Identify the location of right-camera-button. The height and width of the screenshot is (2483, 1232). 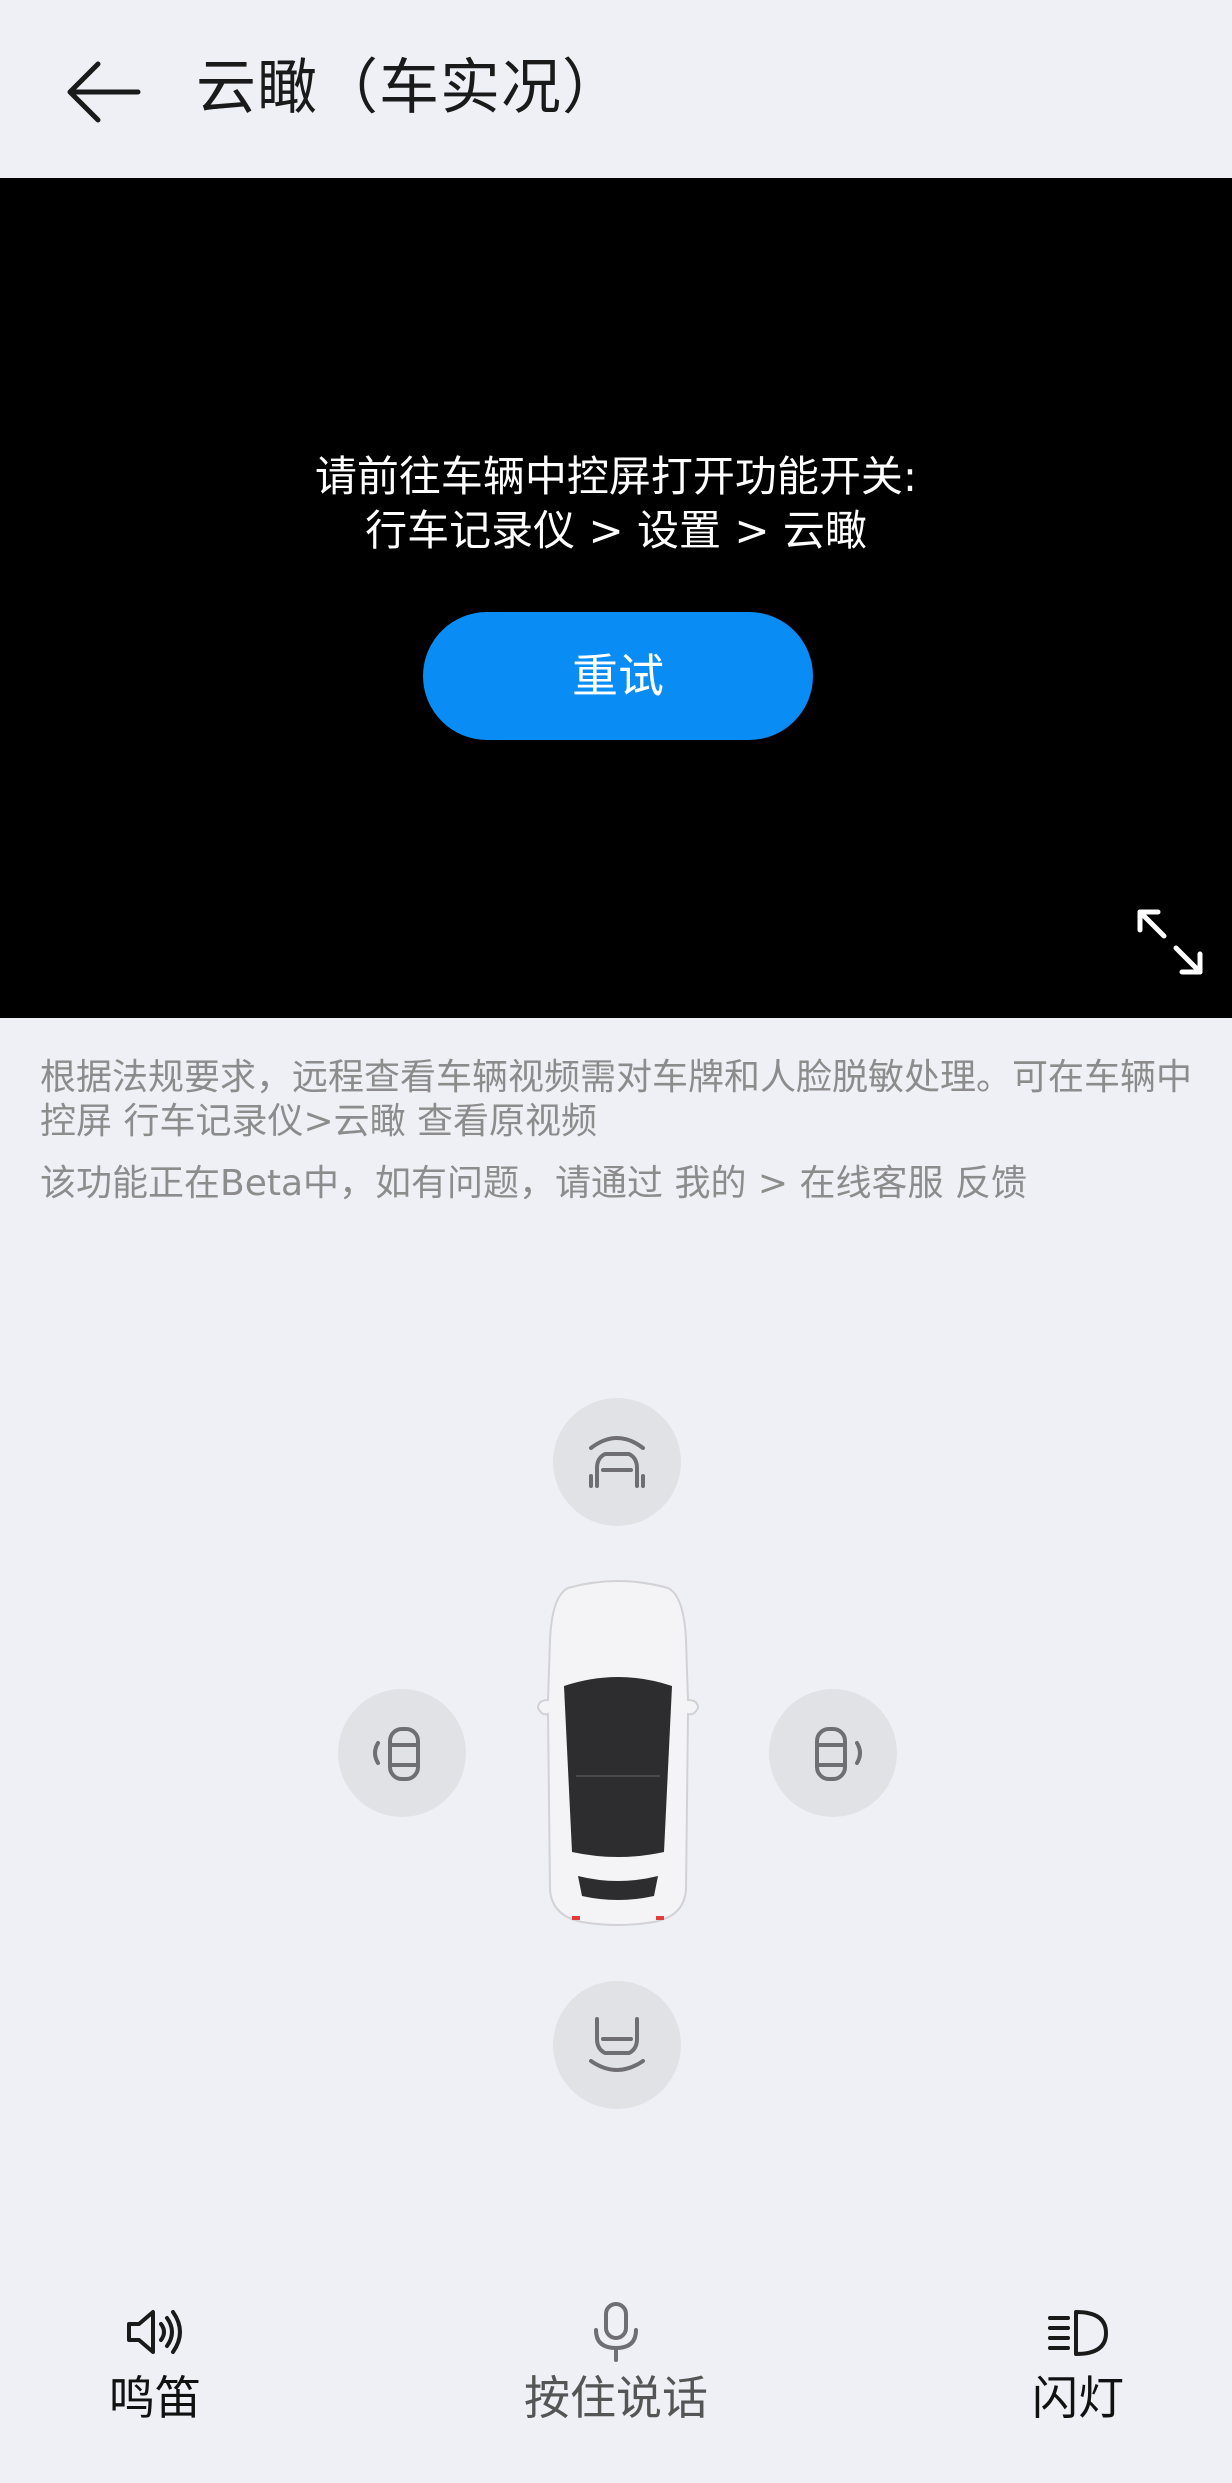
(833, 1753).